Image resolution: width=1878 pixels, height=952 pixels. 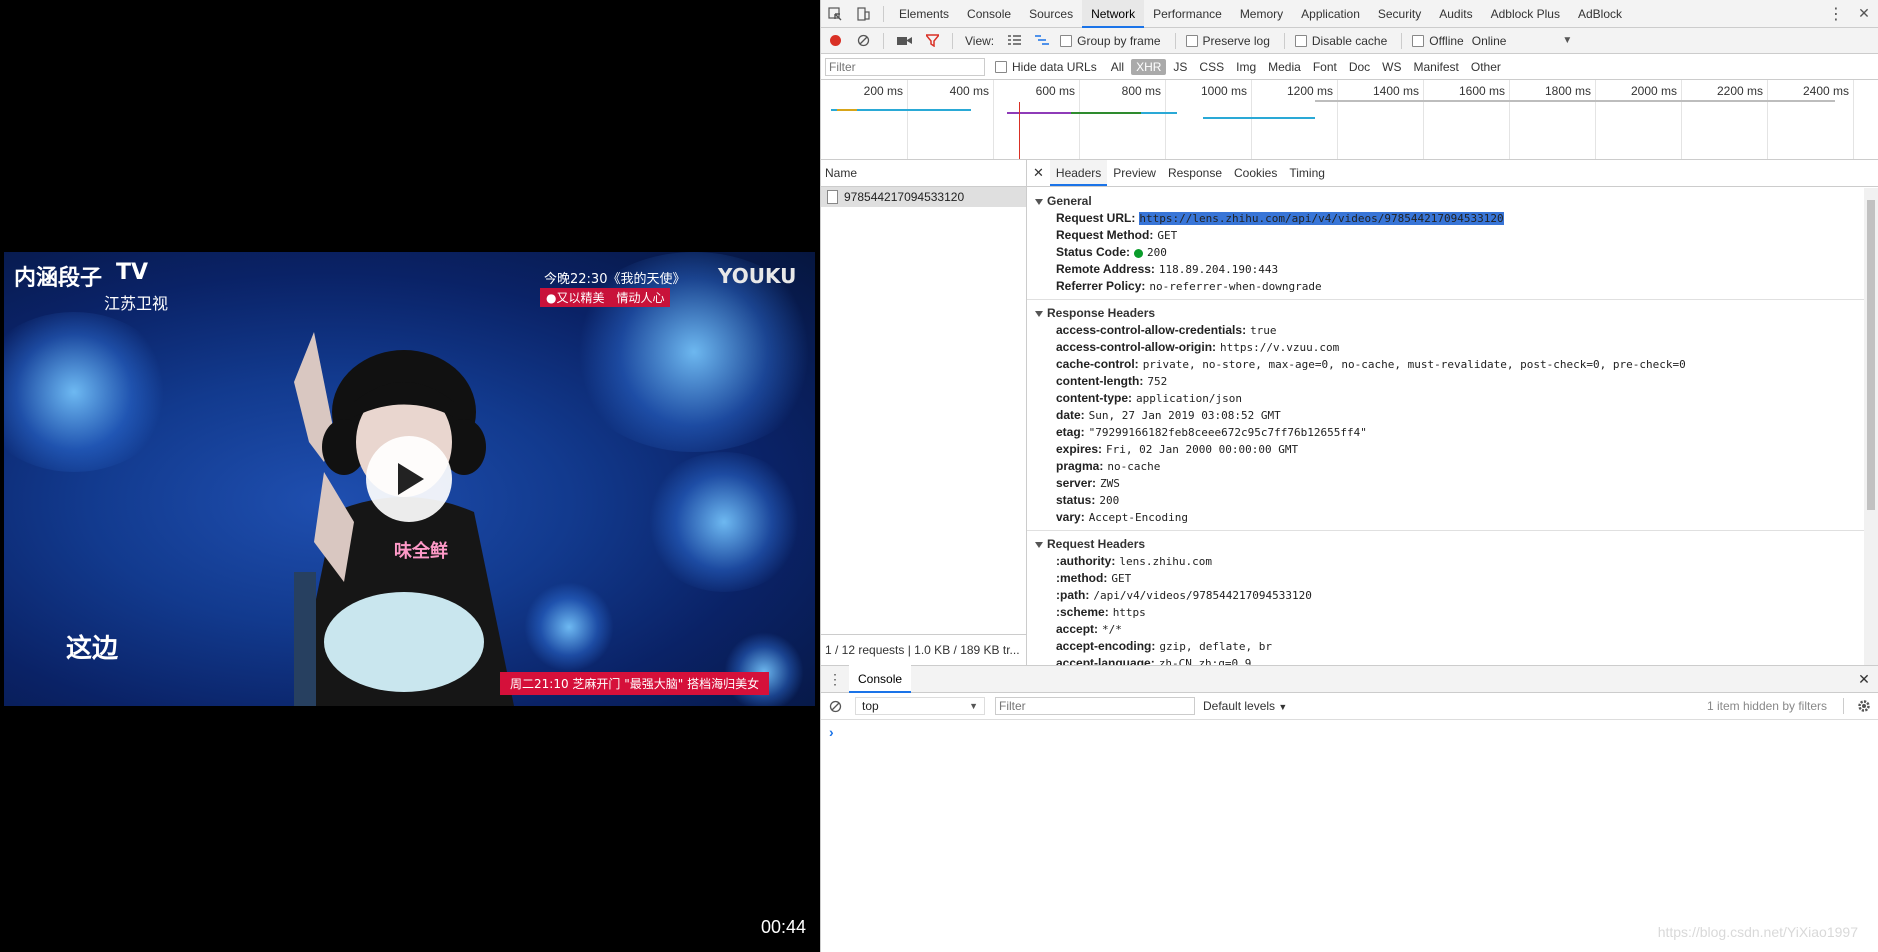 I want to click on close-detail-icon: ✕, so click(x=1038, y=173).